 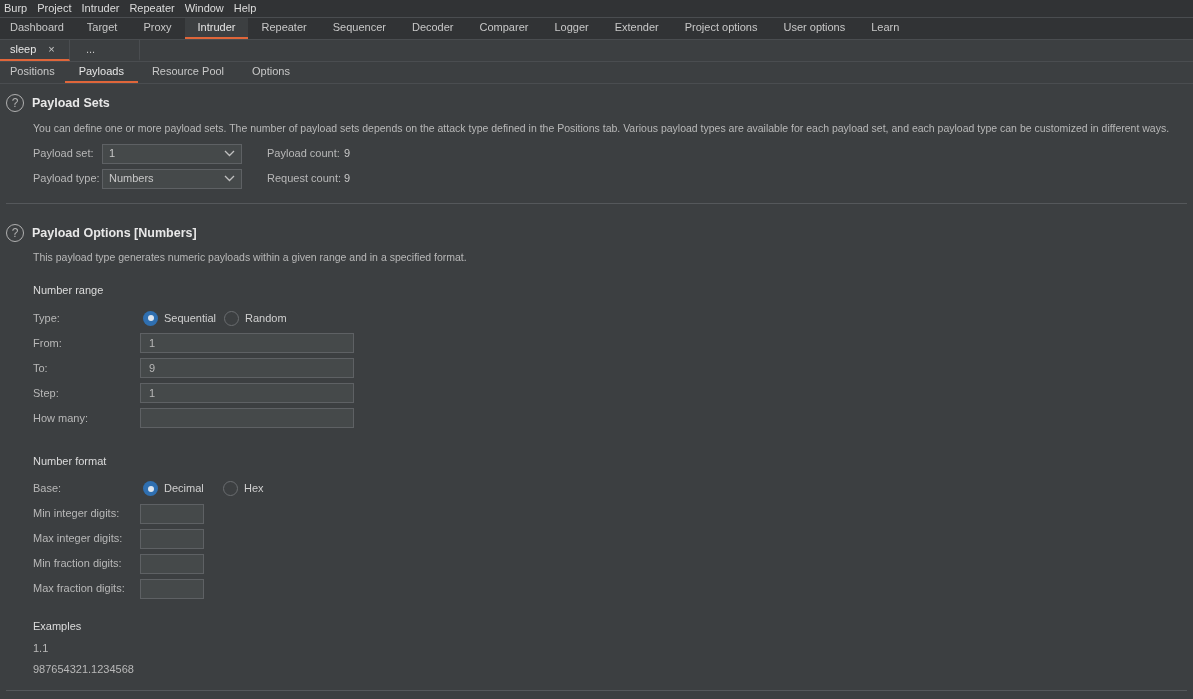 I want to click on tab: sleep ×, so click(x=35, y=50).